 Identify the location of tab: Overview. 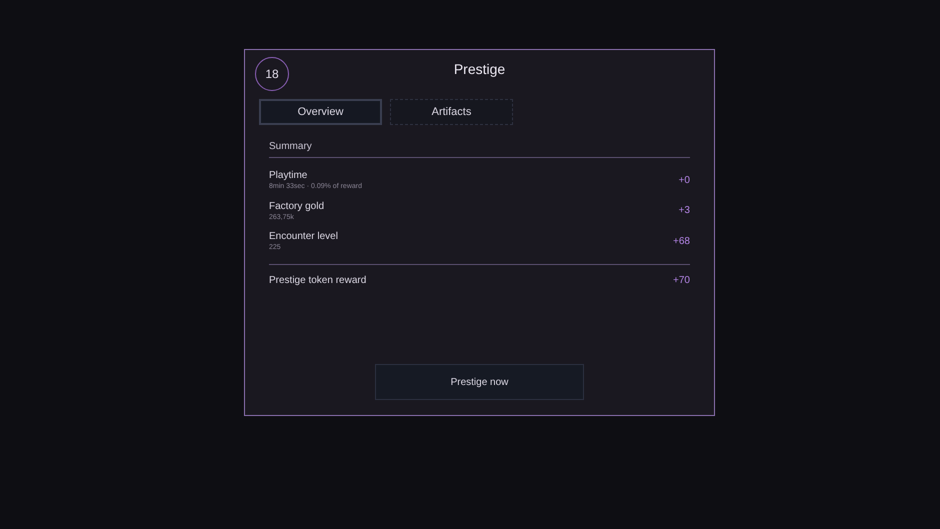
(320, 112).